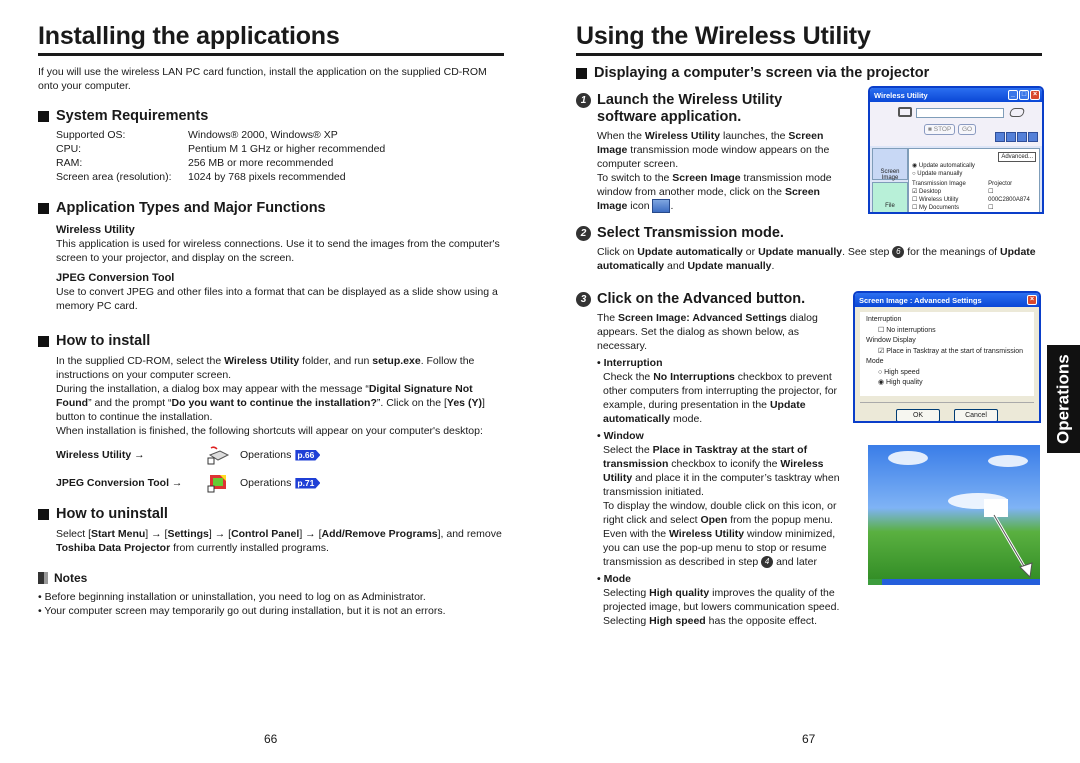 The height and width of the screenshot is (763, 1080). Describe the element at coordinates (947, 331) in the screenshot. I see `no-interruptions-checkbox: ☐ No interruptions` at that location.